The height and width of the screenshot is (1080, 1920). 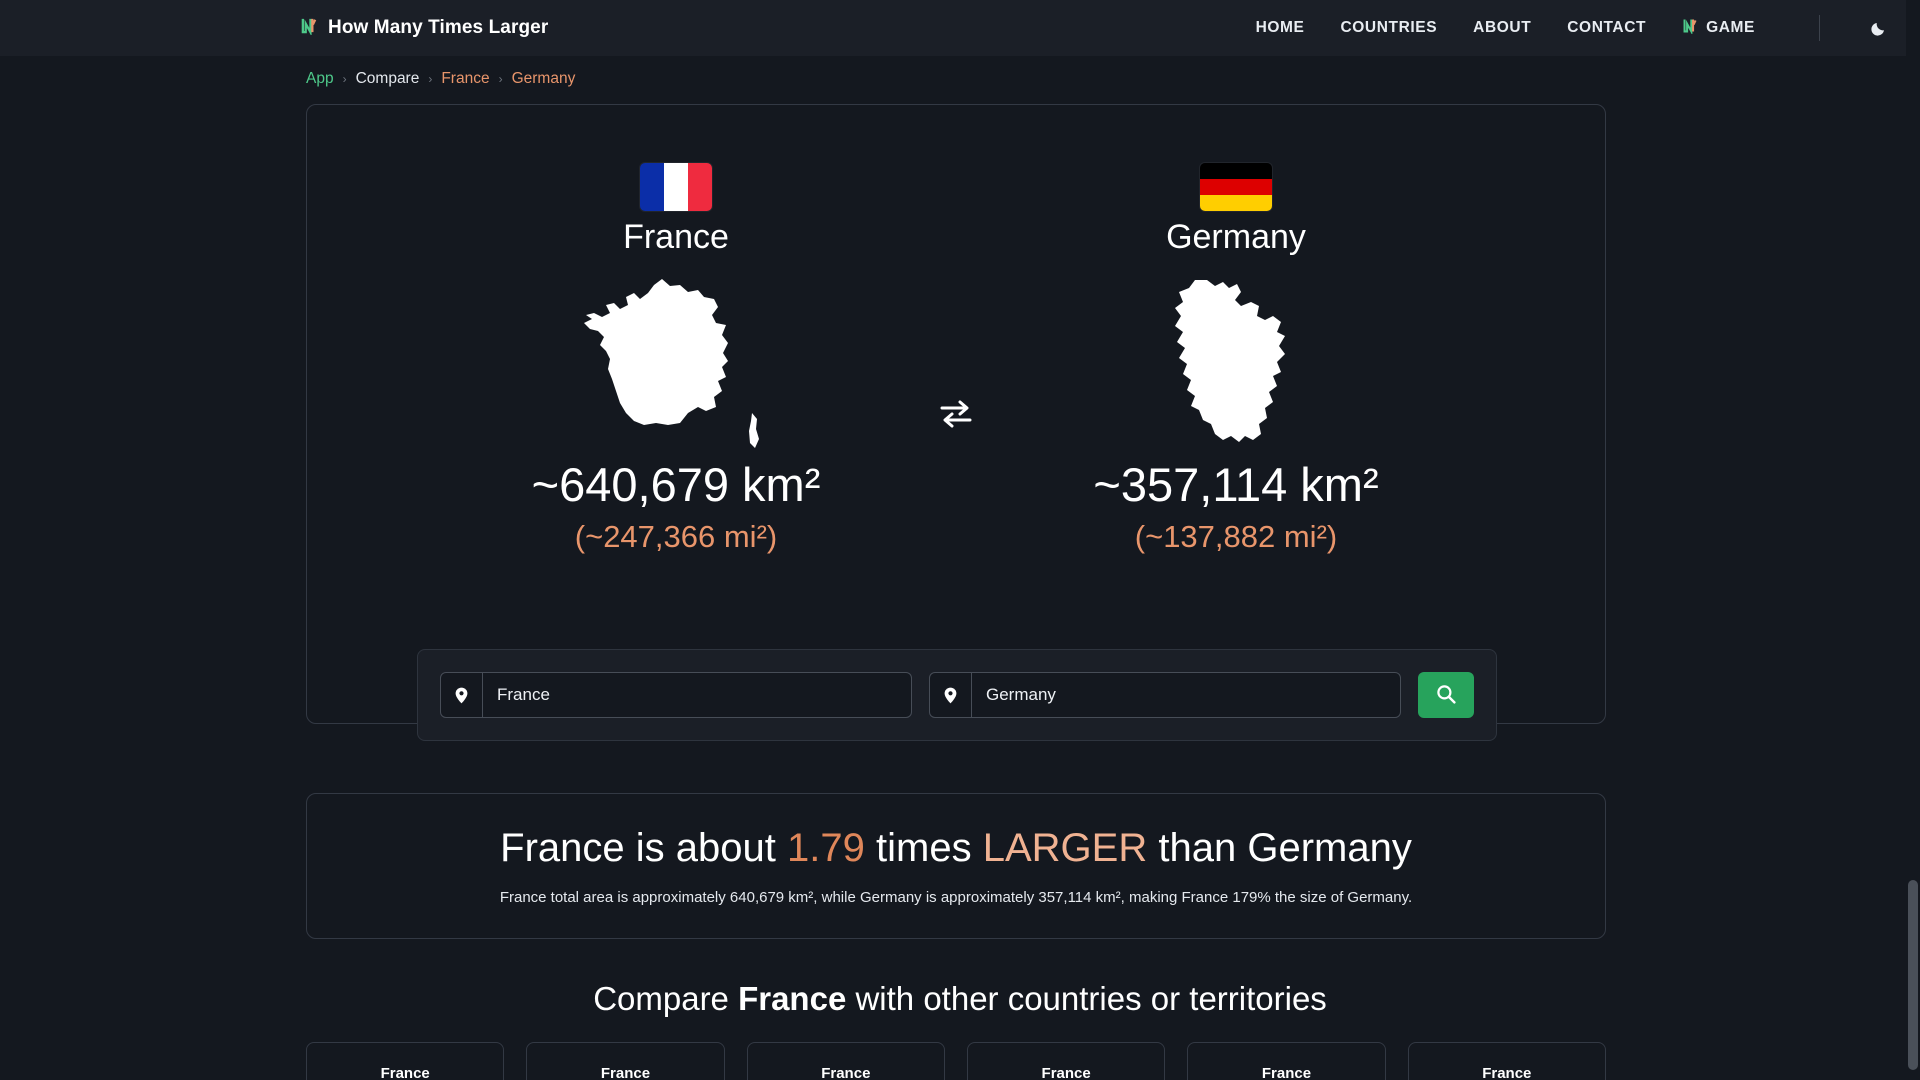 I want to click on nav-link-game: GAME, so click(x=1718, y=28).